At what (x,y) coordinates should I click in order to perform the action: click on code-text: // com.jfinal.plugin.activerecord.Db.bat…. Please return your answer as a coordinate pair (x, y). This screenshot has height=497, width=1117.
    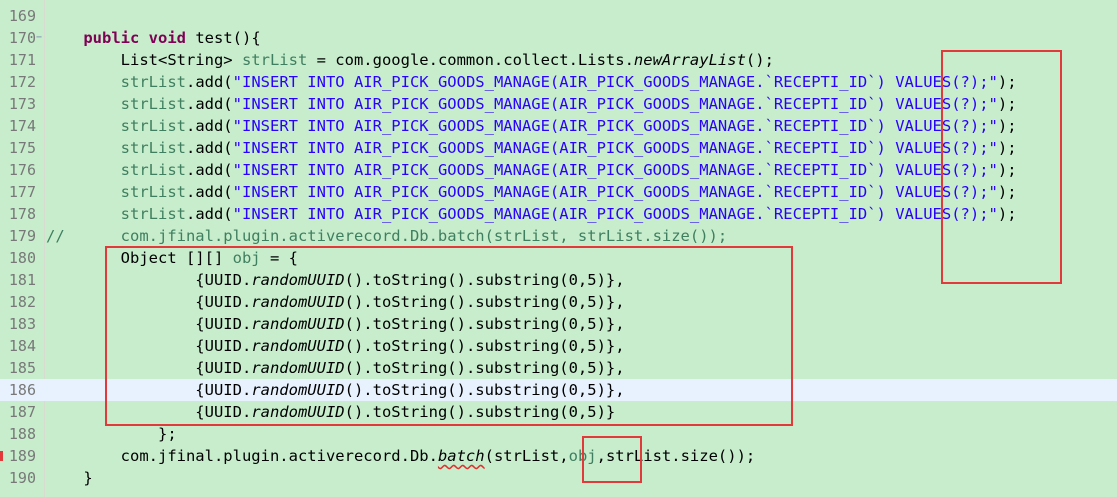
    Looking at the image, I should click on (386, 236).